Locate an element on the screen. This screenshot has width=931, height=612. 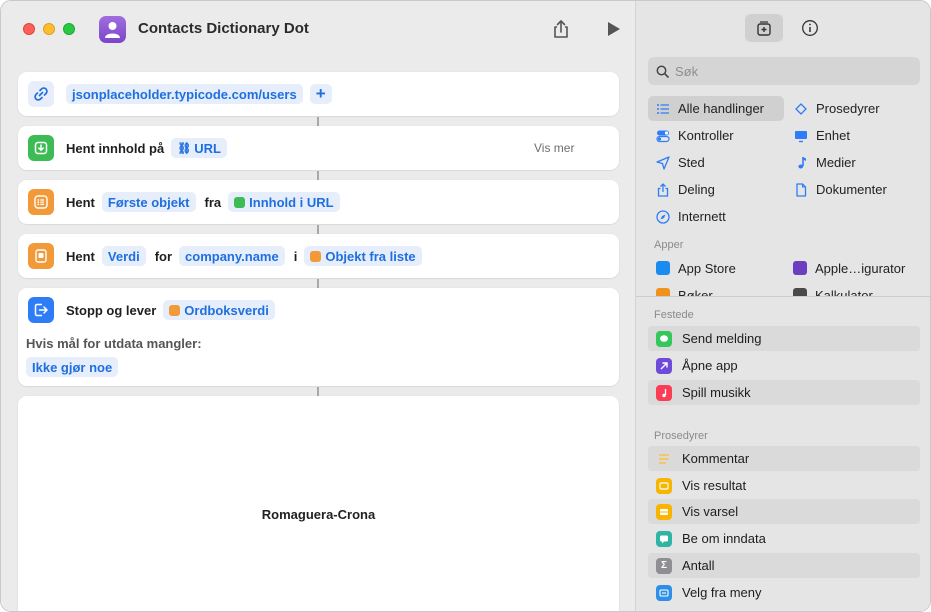
tab-action-library is located at coordinates (764, 28).